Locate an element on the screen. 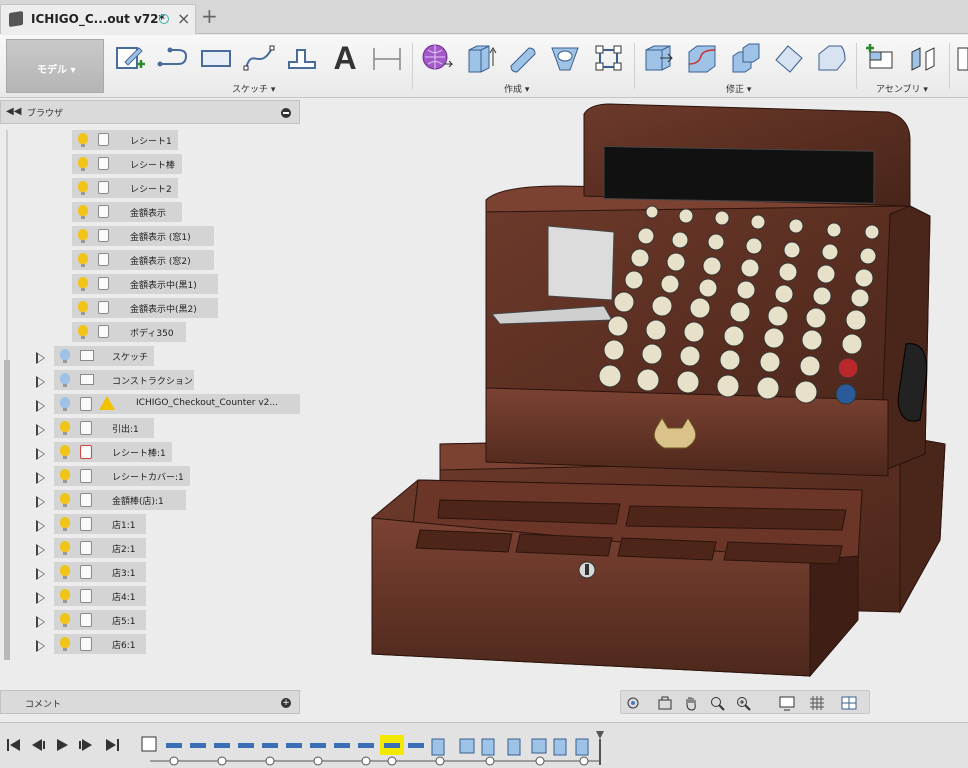  tree-item-body: レシート2 is located at coordinates (125, 188).